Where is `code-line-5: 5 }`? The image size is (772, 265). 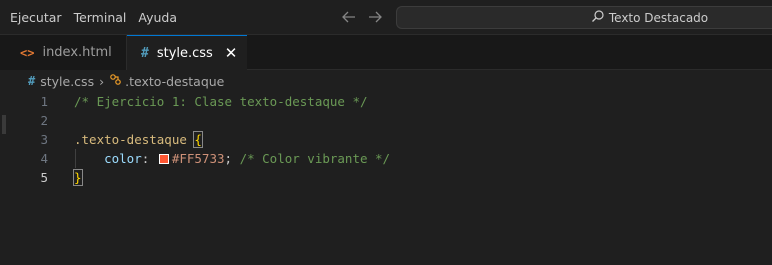
code-line-5: 5 } is located at coordinates (386, 177).